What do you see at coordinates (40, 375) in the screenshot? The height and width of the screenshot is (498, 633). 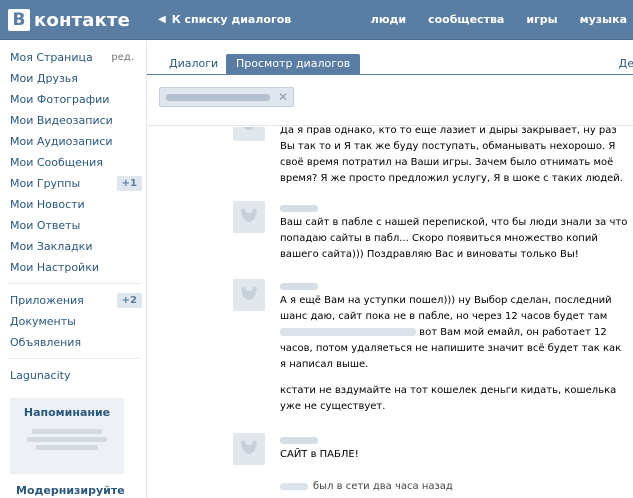 I see `sidebar-item-label: Lagunacity` at bounding box center [40, 375].